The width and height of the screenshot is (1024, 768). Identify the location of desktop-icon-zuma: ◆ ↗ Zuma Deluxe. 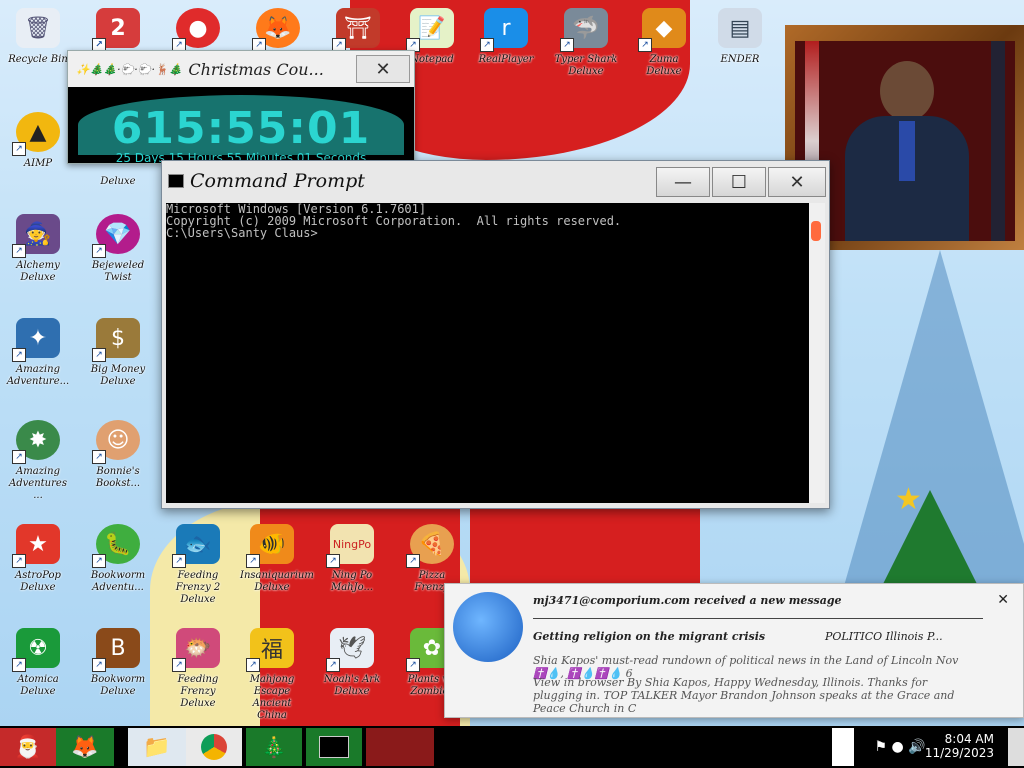
(664, 43).